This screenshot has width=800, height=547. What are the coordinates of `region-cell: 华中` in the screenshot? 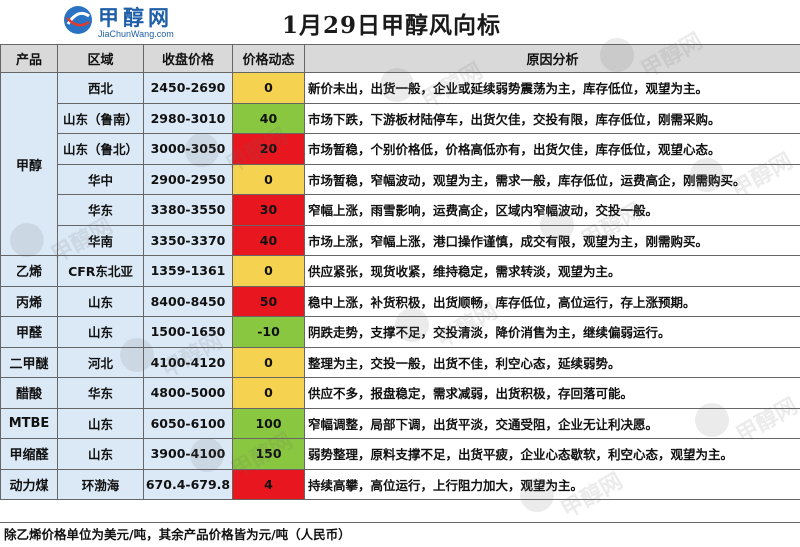 It's located at (100, 179).